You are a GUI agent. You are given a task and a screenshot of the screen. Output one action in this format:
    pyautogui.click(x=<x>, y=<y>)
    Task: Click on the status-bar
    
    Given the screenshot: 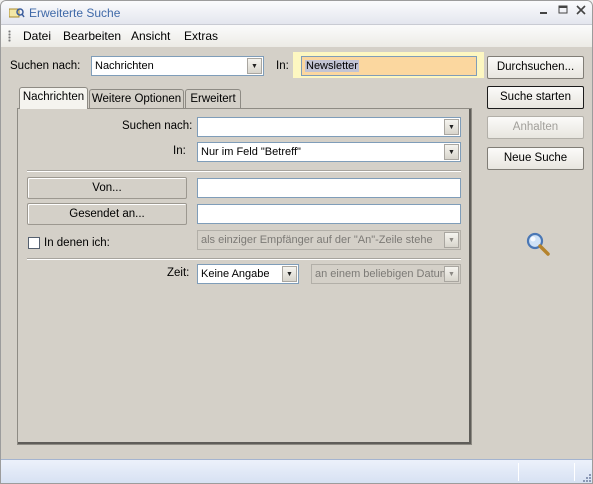 What is the action you would take?
    pyautogui.click(x=296, y=471)
    